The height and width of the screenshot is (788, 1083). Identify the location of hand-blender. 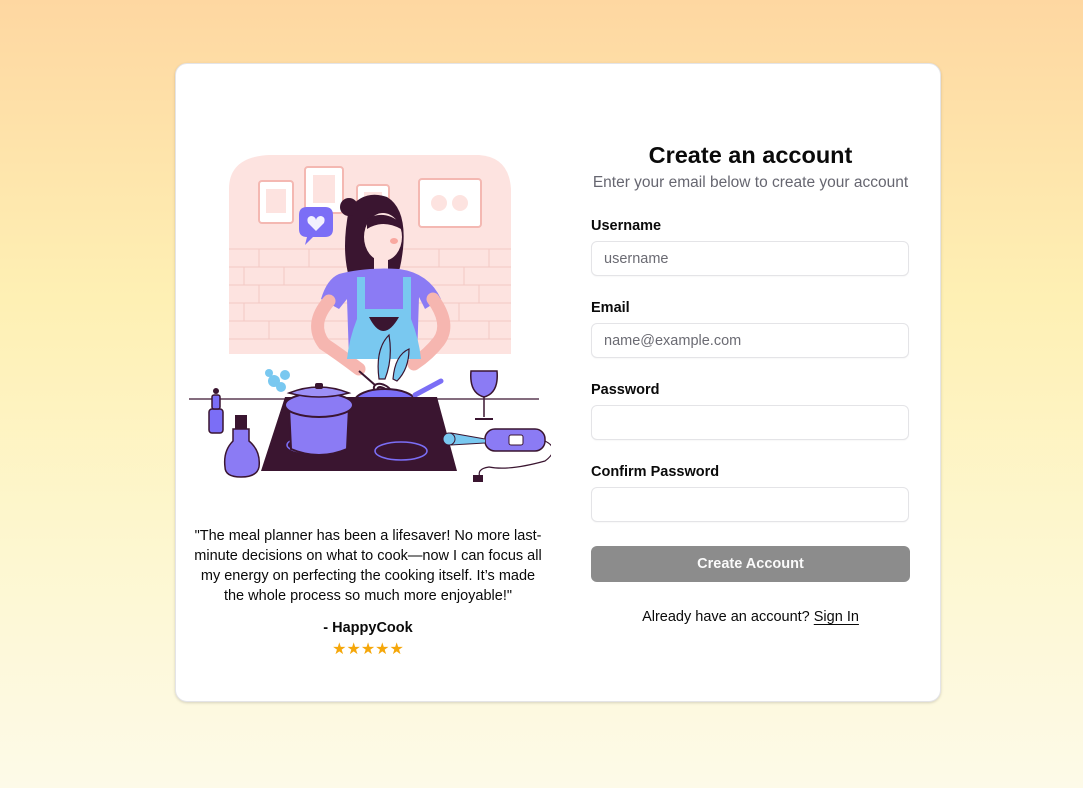
(496, 455).